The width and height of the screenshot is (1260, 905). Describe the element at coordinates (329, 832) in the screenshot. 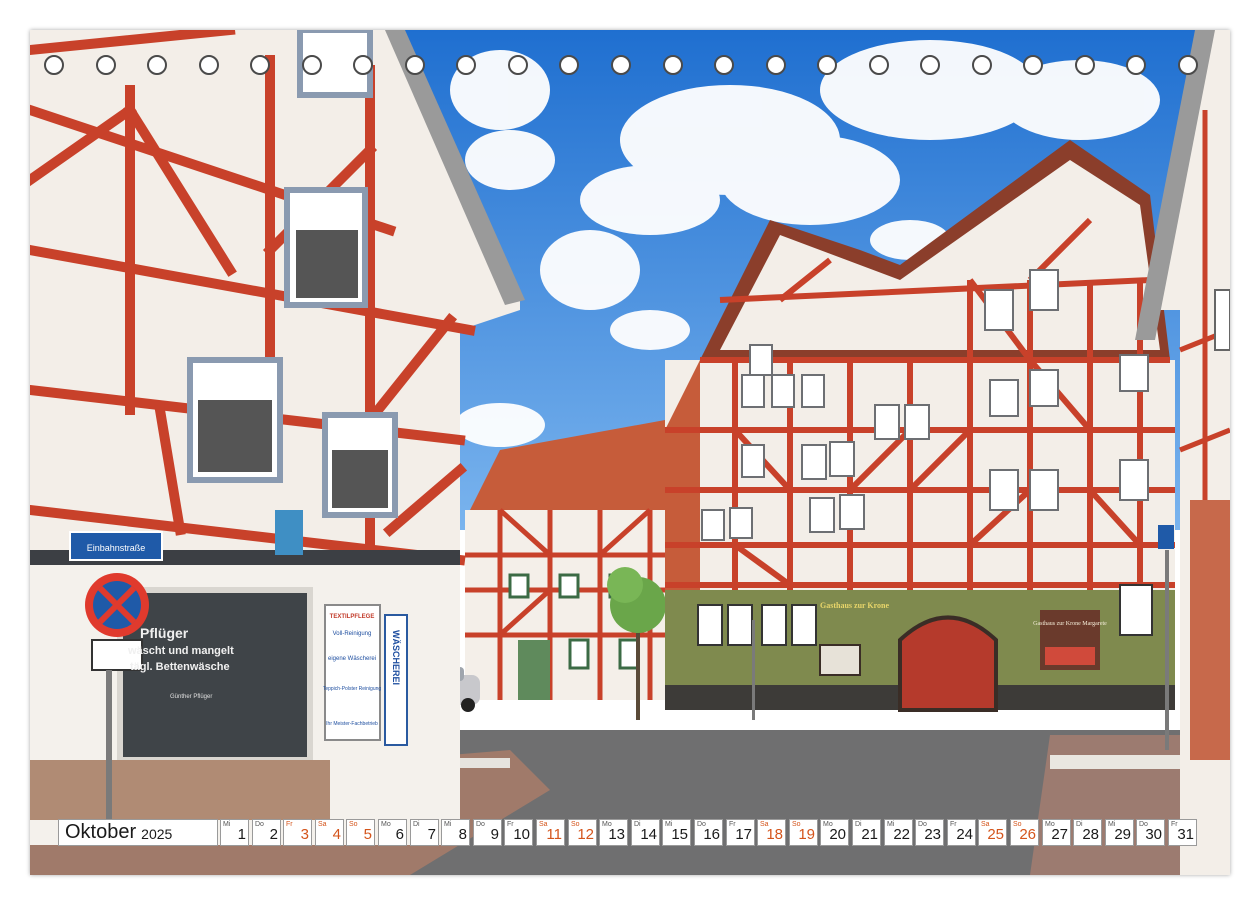

I see `calendar-day: Sa 4` at that location.